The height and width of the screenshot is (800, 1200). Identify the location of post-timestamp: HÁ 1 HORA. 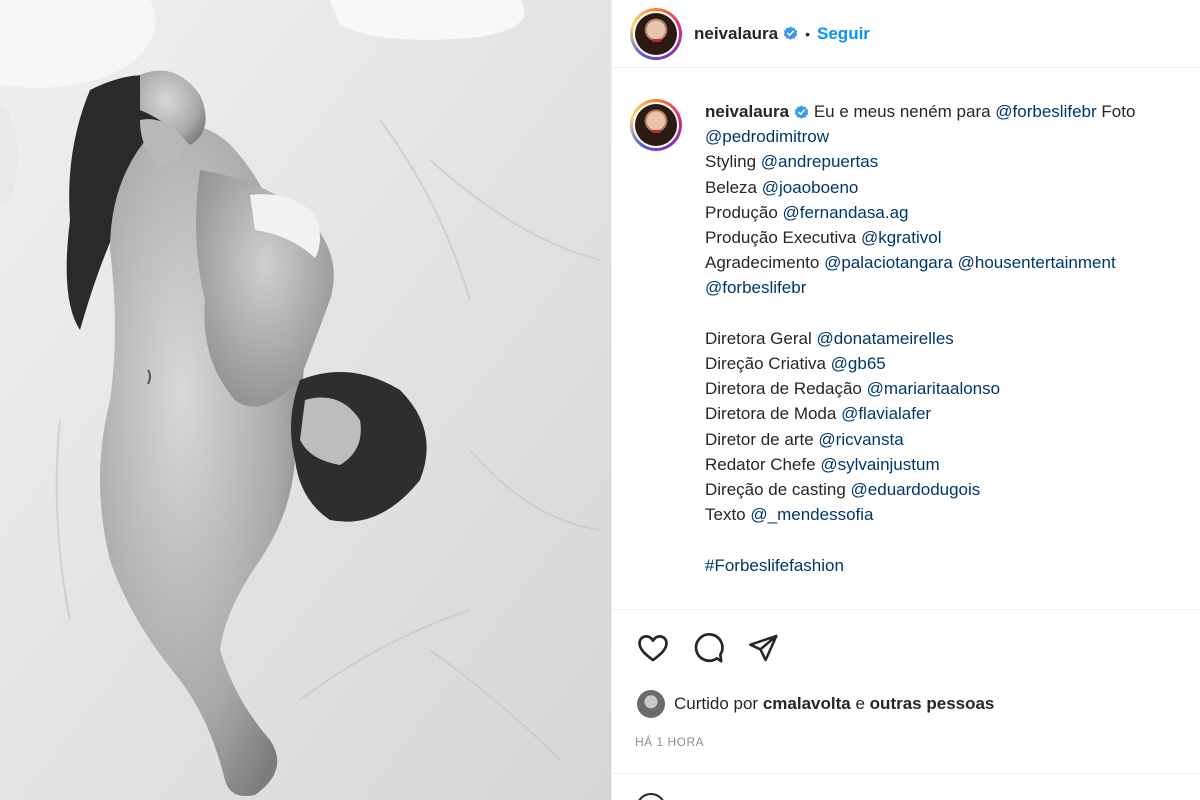
(669, 742).